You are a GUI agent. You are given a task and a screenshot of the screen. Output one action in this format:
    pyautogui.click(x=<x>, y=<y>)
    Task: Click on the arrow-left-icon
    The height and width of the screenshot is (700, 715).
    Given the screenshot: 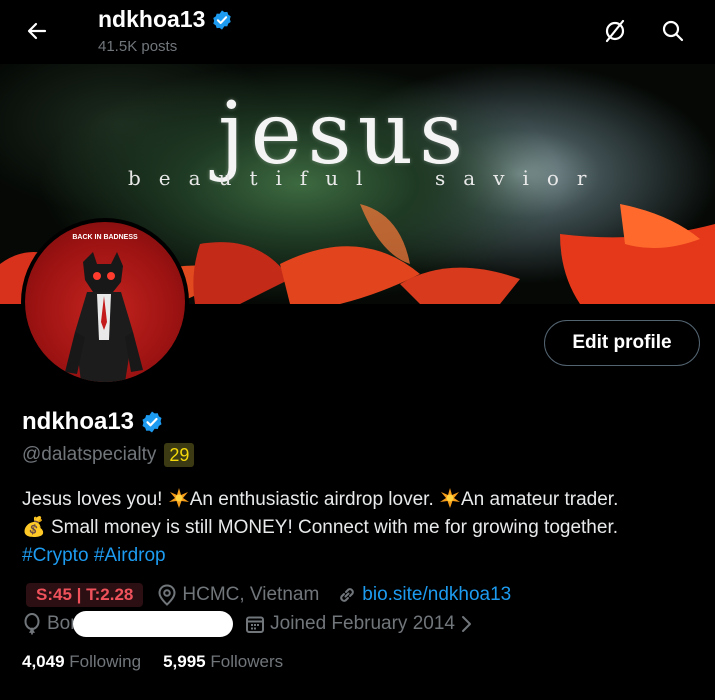 What is the action you would take?
    pyautogui.click(x=37, y=31)
    